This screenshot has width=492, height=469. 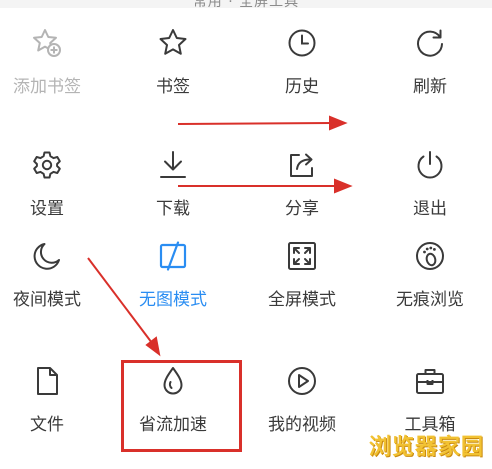 What do you see at coordinates (302, 209) in the screenshot?
I see `share-label: 分享` at bounding box center [302, 209].